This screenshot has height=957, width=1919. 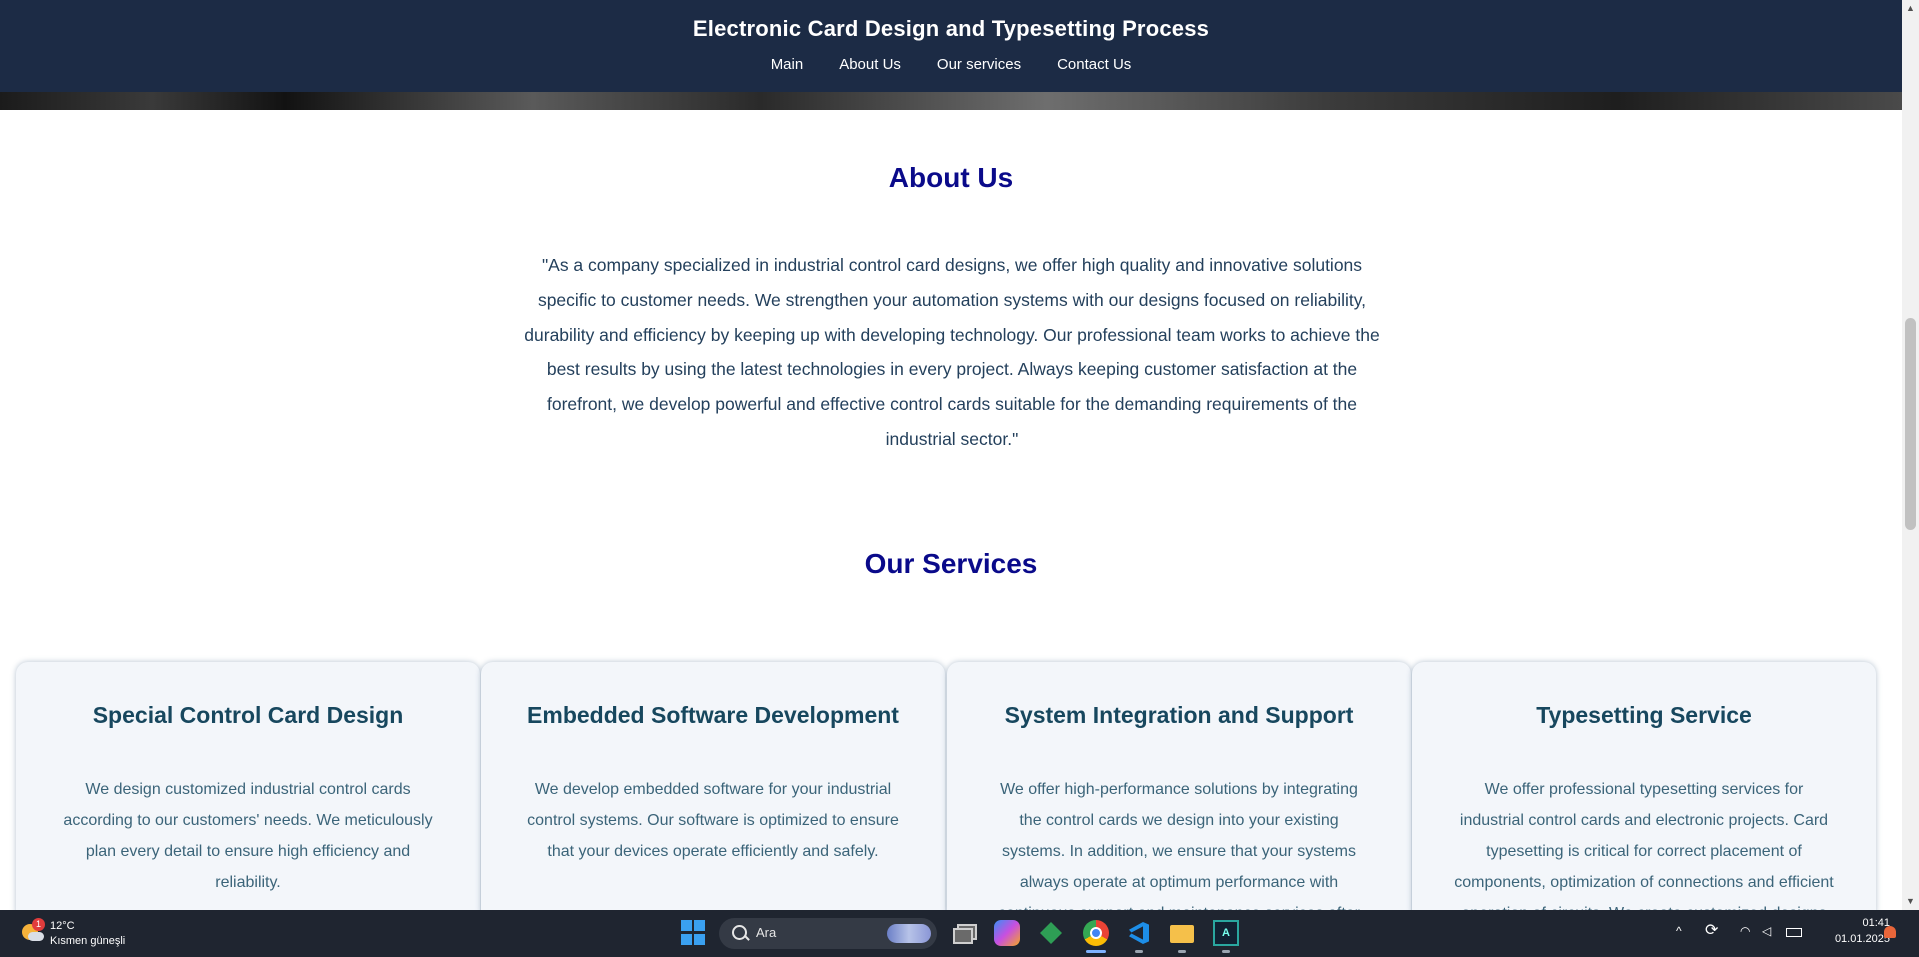 What do you see at coordinates (1890, 932) in the screenshot?
I see `notification-bell-icon` at bounding box center [1890, 932].